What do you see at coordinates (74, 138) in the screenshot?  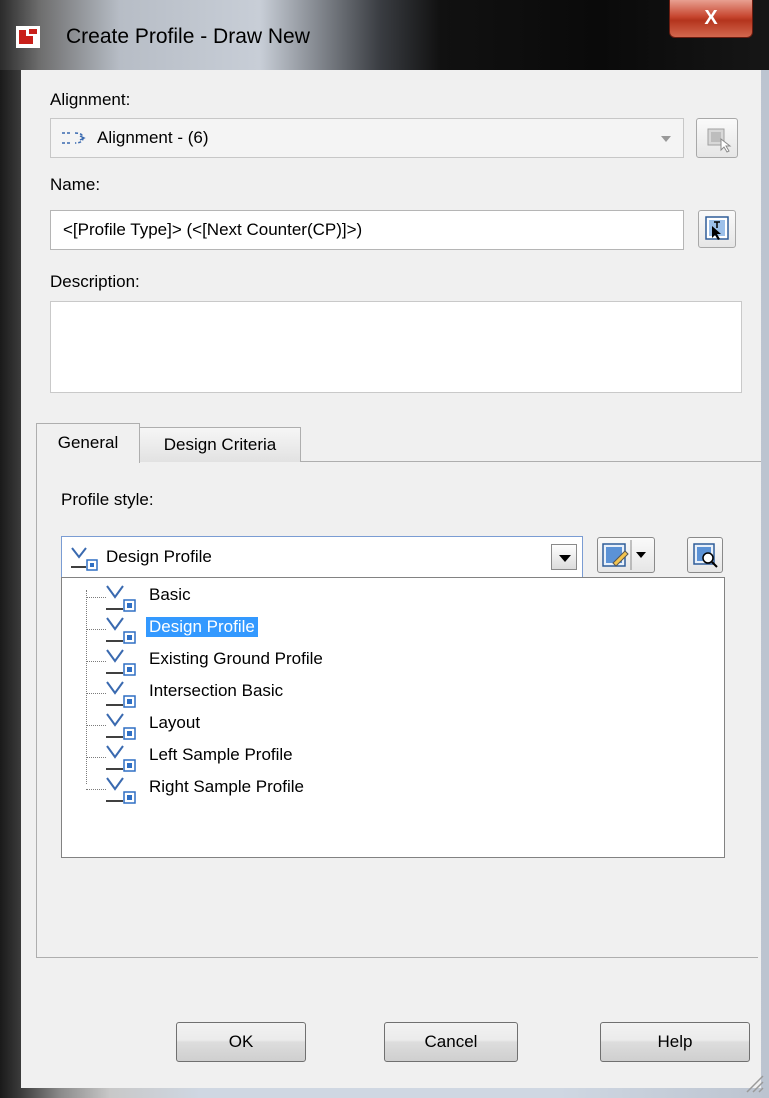 I see `alignment-icon` at bounding box center [74, 138].